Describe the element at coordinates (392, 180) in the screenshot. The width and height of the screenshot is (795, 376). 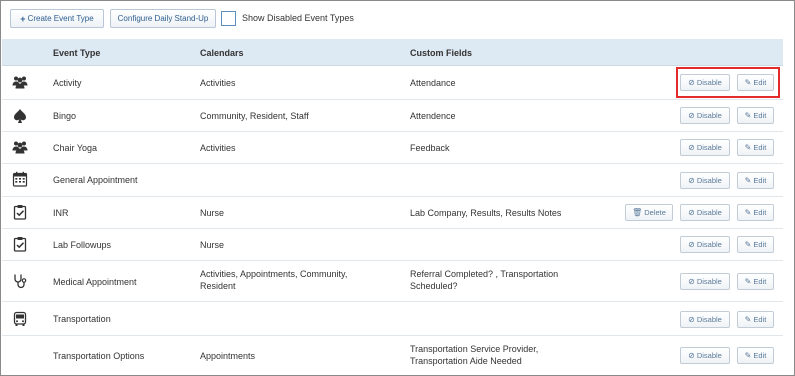
I see `table-row: General Appointment ⊘ Disable ✎ Edit` at that location.